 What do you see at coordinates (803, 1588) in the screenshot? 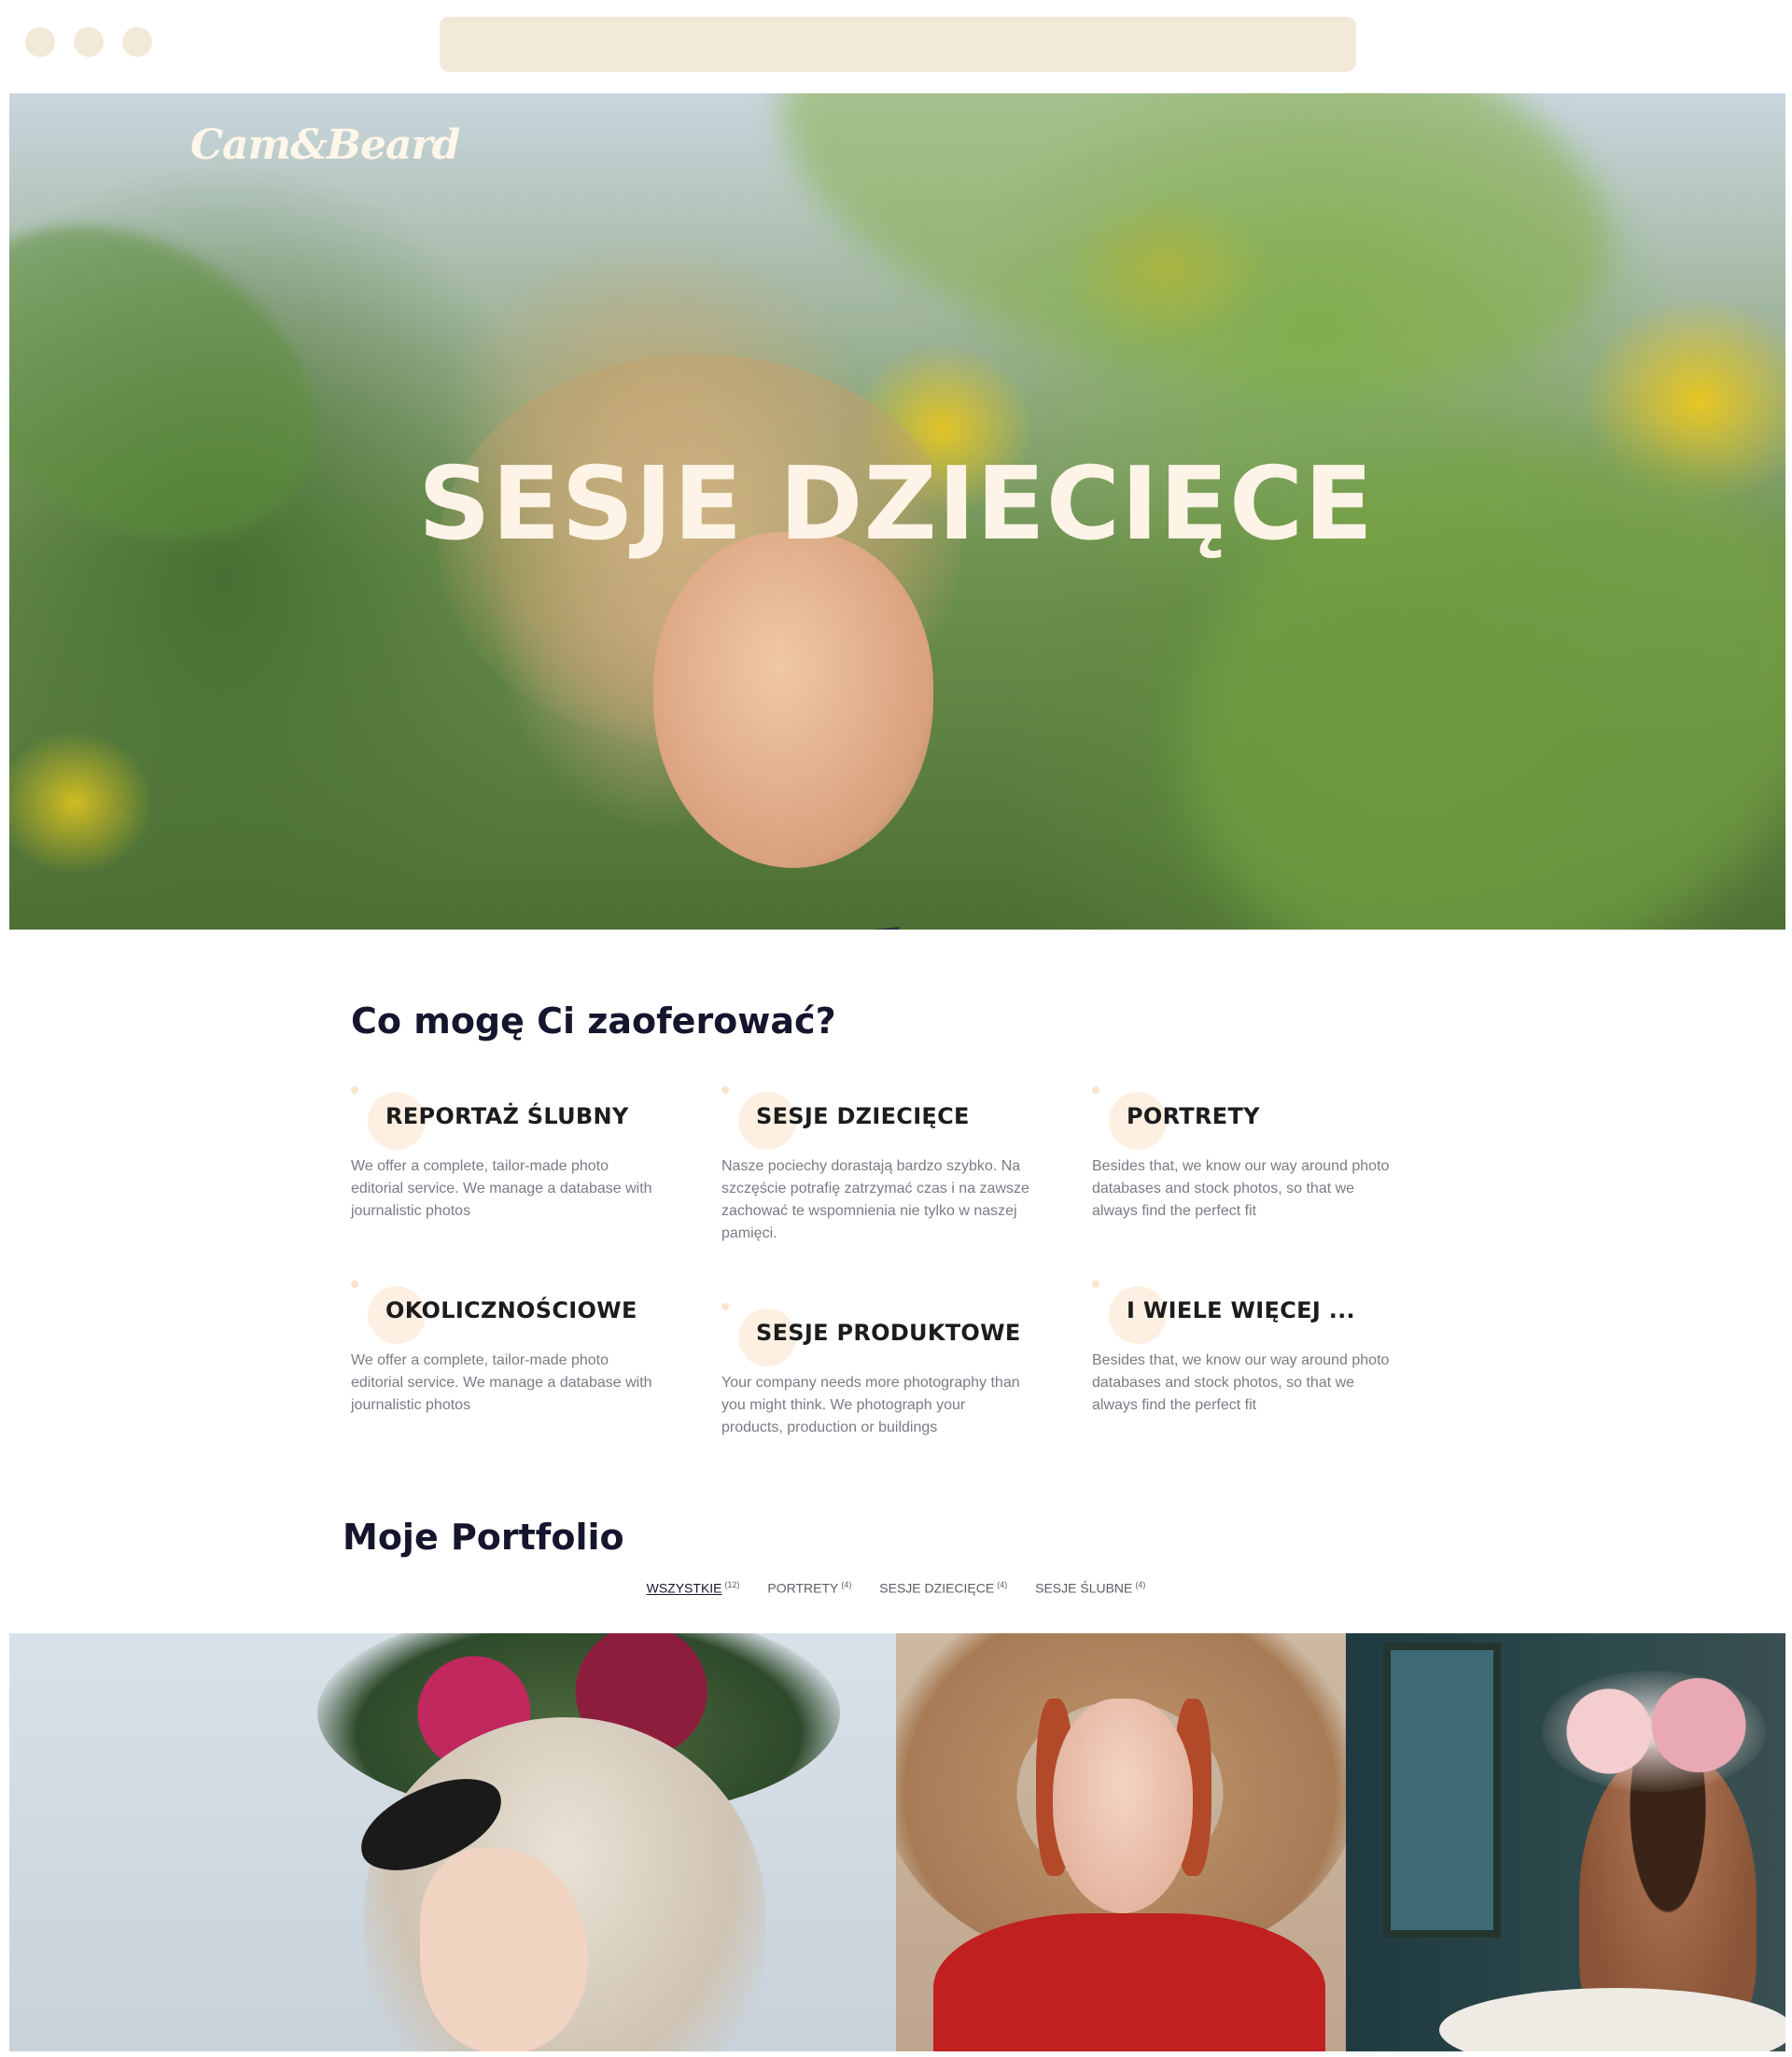
I see `filter-label: PORTRETY` at bounding box center [803, 1588].